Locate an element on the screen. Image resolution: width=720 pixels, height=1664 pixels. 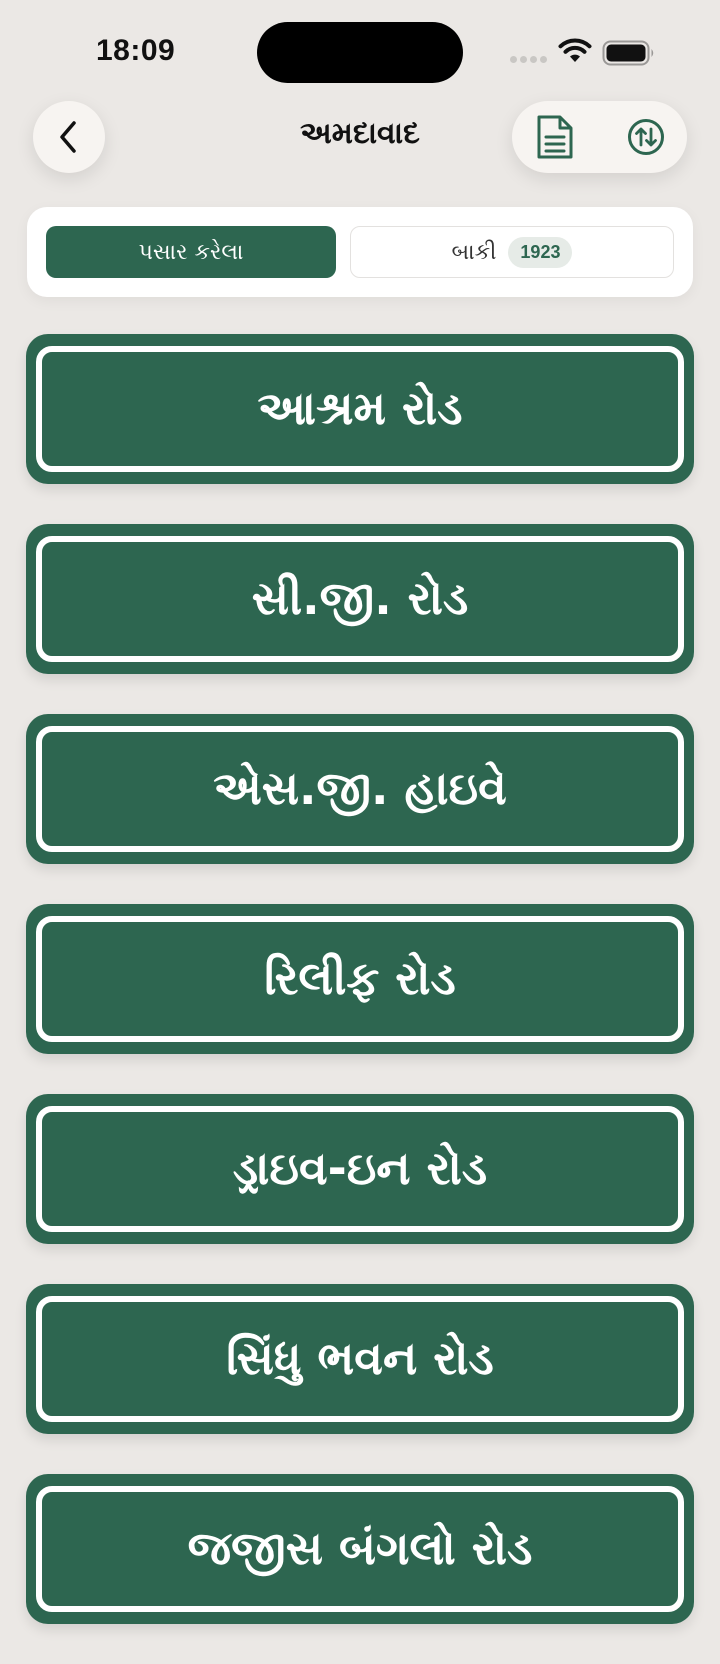
road-sign-border: આશ્રમ રોડ is located at coordinates (360, 409).